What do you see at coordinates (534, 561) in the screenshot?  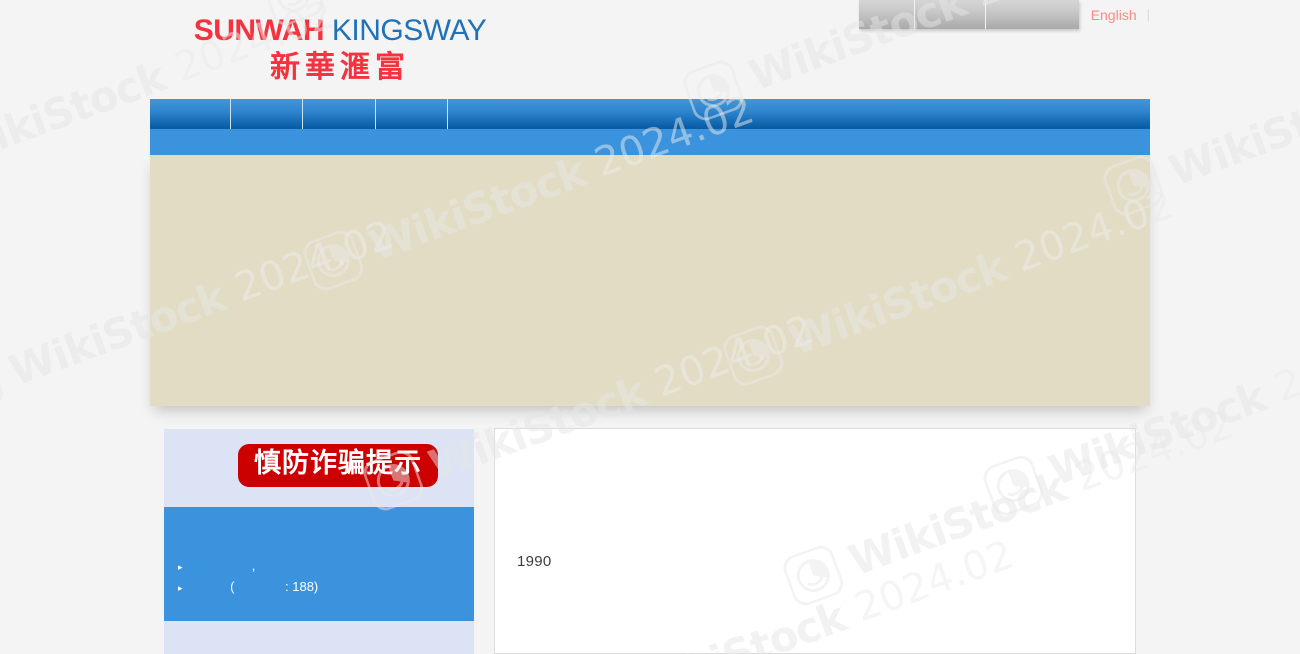 I see `company-founded-year: 1990` at bounding box center [534, 561].